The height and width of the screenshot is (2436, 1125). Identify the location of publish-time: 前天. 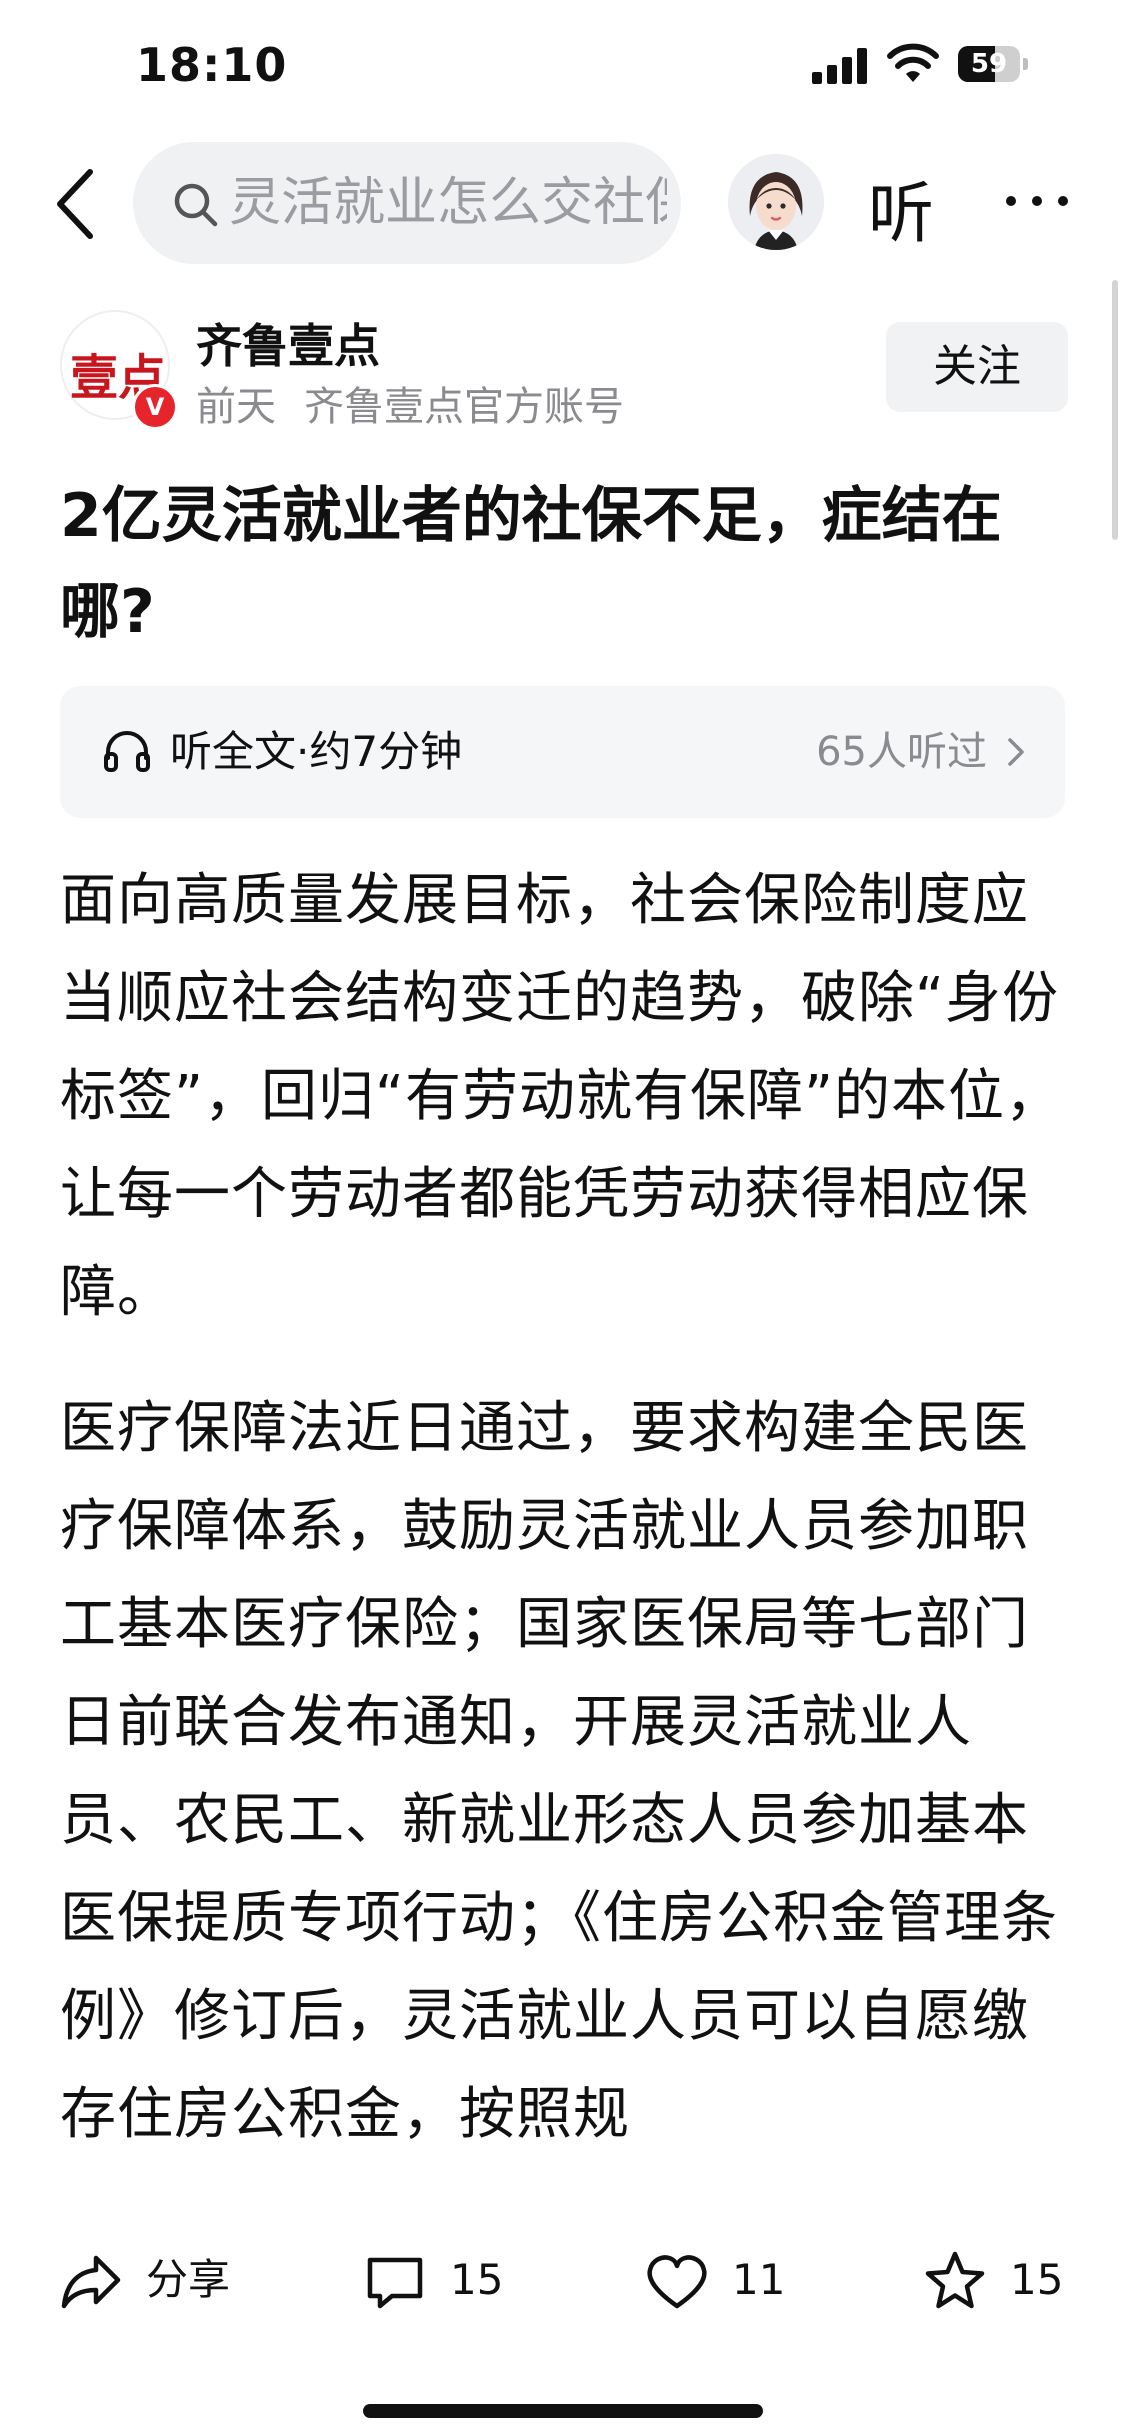
(236, 407).